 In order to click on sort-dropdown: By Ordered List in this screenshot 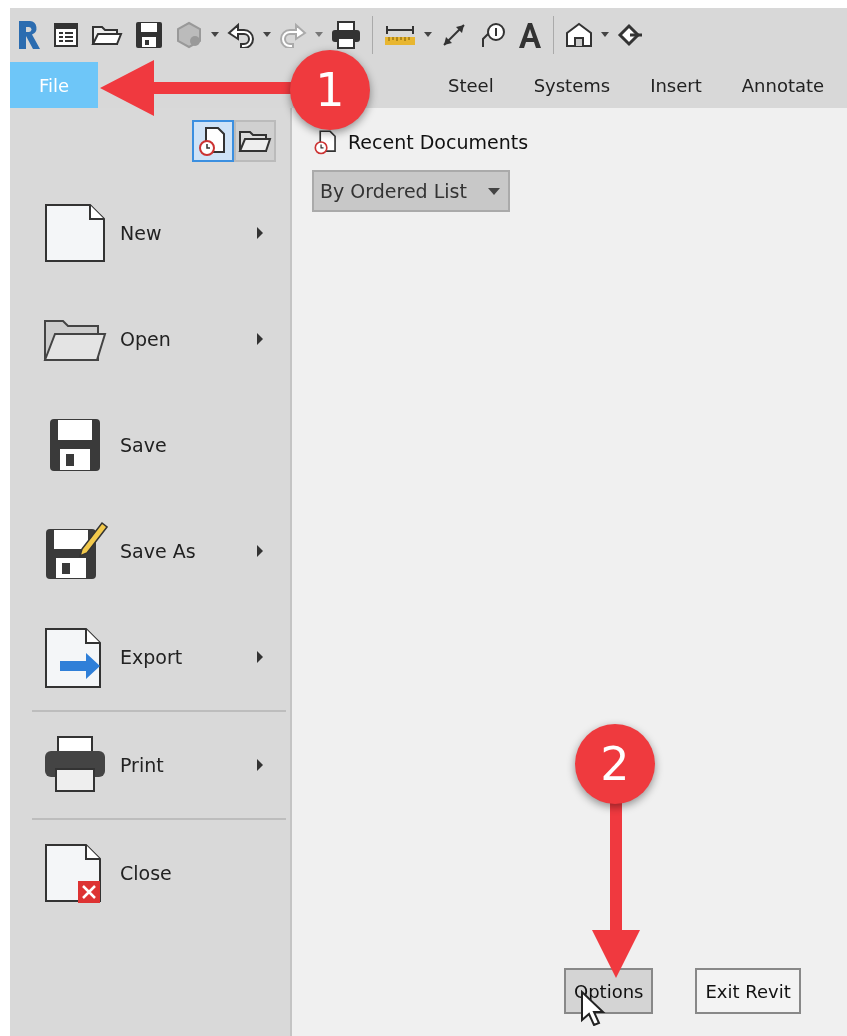, I will do `click(411, 191)`.